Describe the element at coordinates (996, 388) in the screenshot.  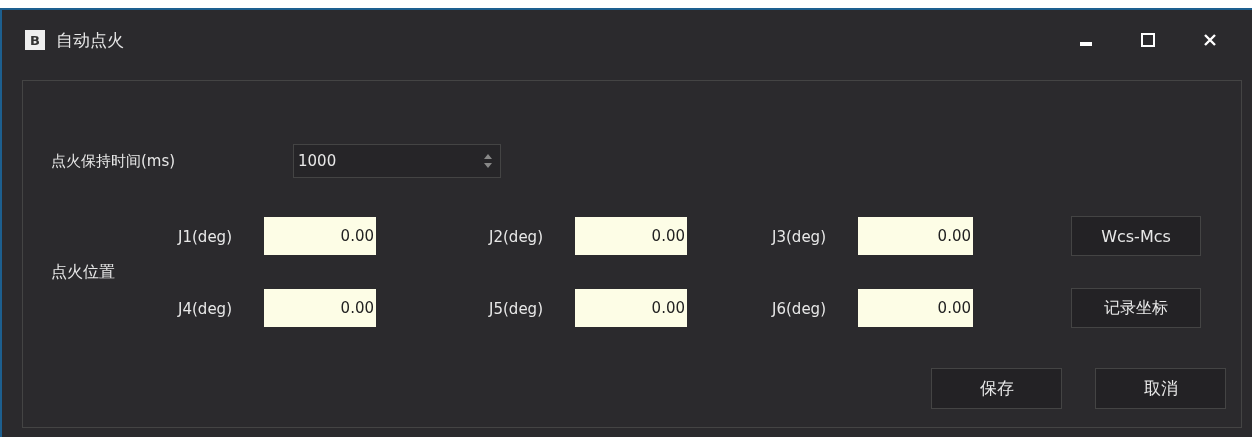
I see `save-button: 保存` at that location.